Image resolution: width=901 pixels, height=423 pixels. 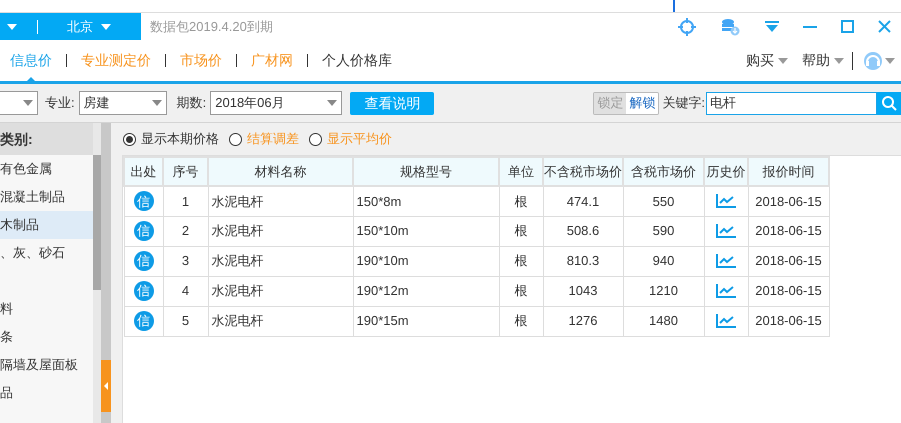 What do you see at coordinates (583, 201) in the screenshot?
I see `table-cell: 474.1` at bounding box center [583, 201].